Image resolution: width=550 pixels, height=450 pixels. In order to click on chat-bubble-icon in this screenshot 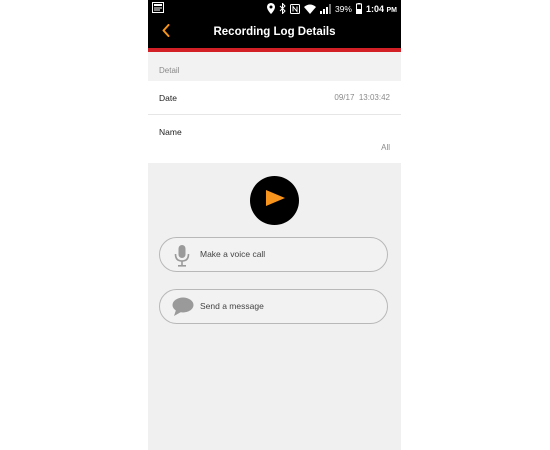, I will do `click(183, 307)`.